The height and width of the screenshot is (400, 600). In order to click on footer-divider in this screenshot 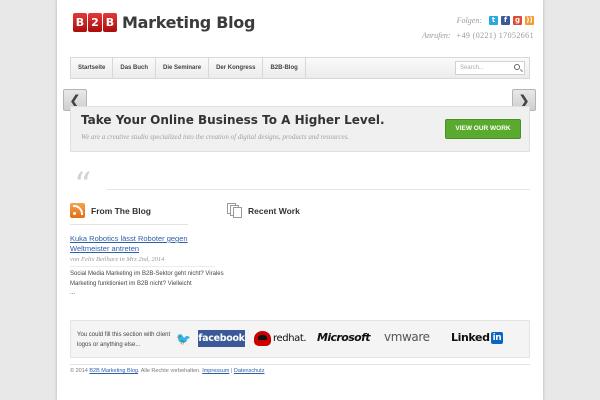, I will do `click(300, 364)`.